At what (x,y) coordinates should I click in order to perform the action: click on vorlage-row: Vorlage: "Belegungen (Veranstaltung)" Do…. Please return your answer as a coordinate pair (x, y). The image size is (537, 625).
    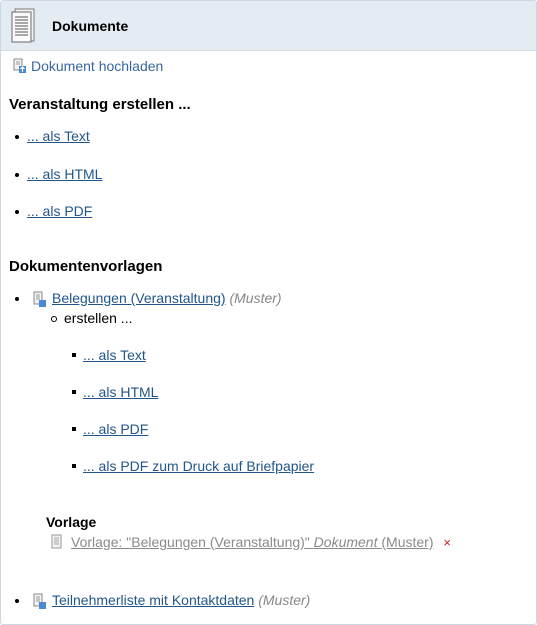
    Looking at the image, I should click on (261, 542).